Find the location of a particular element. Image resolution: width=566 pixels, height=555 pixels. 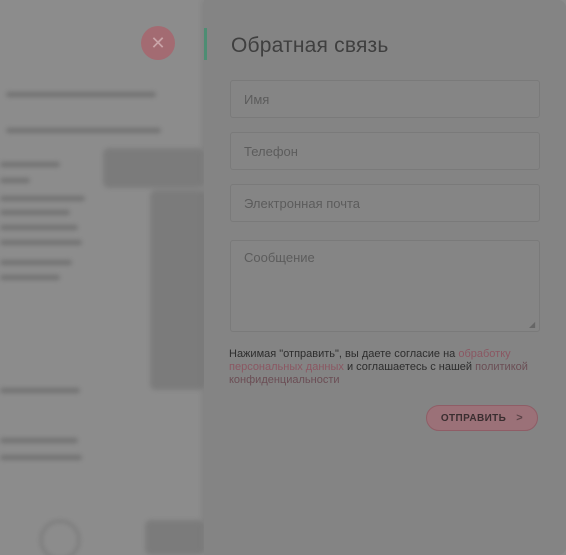

email-placeholder: Электронная почта is located at coordinates (302, 203).